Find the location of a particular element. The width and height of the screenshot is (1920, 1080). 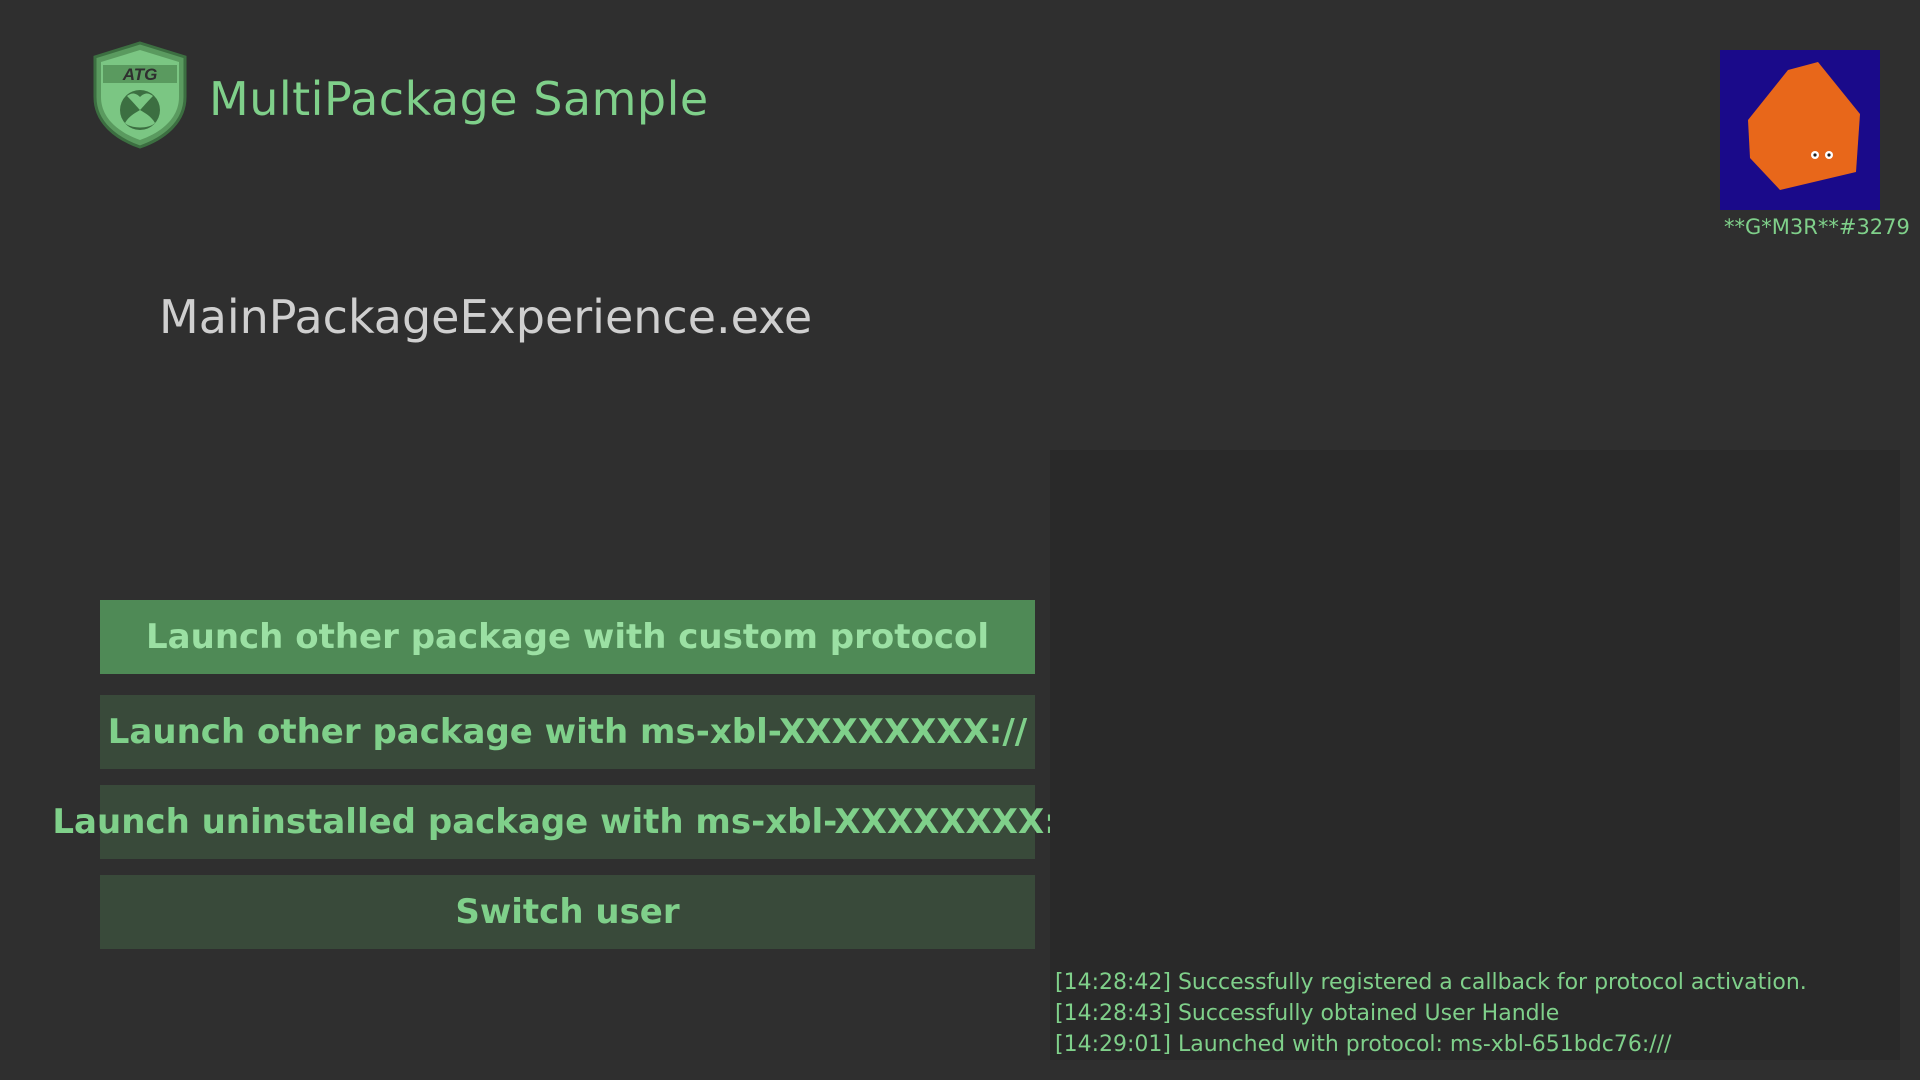

button-label: Switch user is located at coordinates (567, 912).